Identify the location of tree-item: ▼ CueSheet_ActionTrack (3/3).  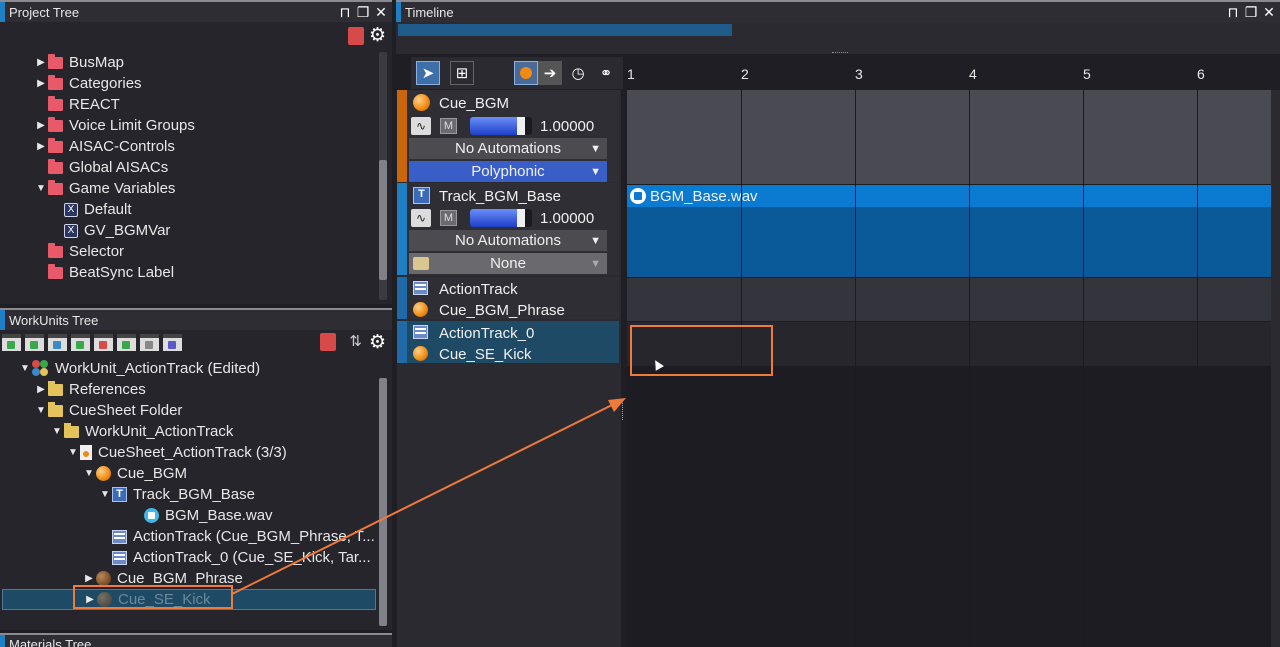
(176, 452).